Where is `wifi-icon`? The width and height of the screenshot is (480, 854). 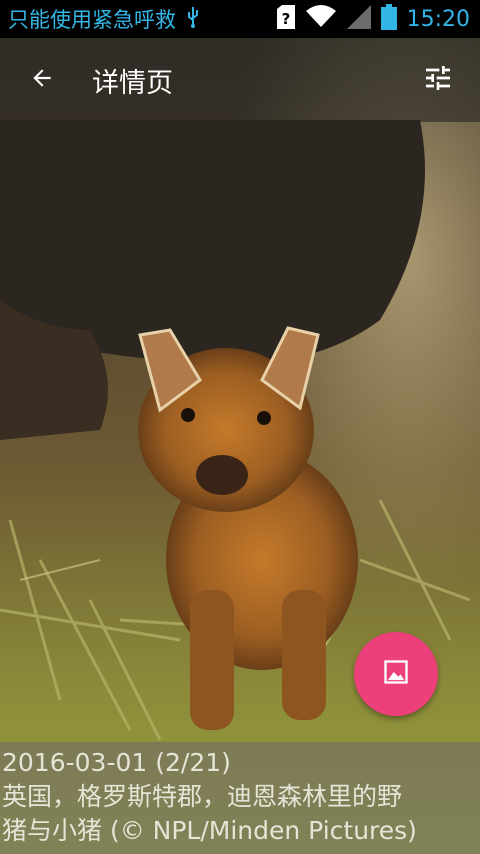 wifi-icon is located at coordinates (321, 19).